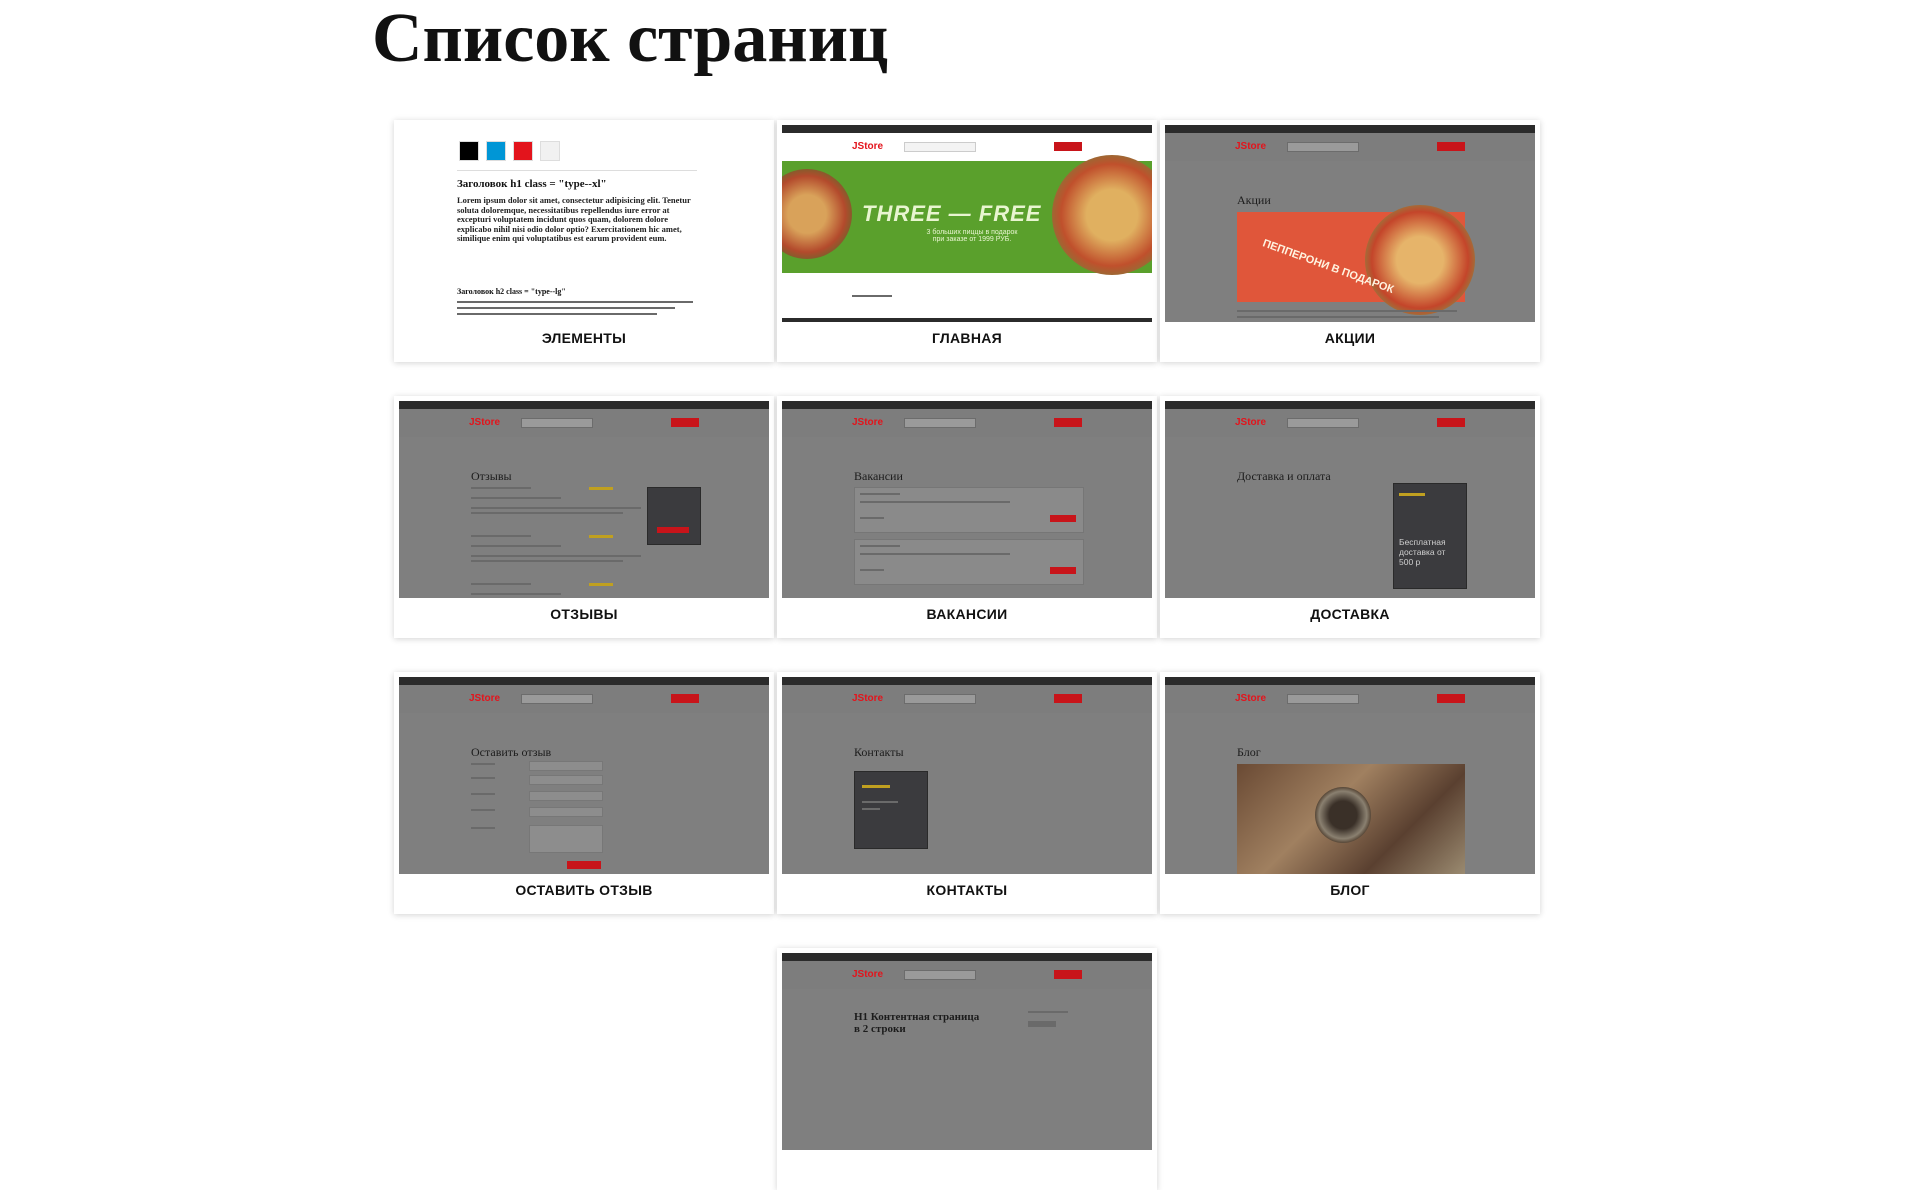 The width and height of the screenshot is (1920, 1190). Describe the element at coordinates (967, 320) in the screenshot. I see `mini-bottombar` at that location.